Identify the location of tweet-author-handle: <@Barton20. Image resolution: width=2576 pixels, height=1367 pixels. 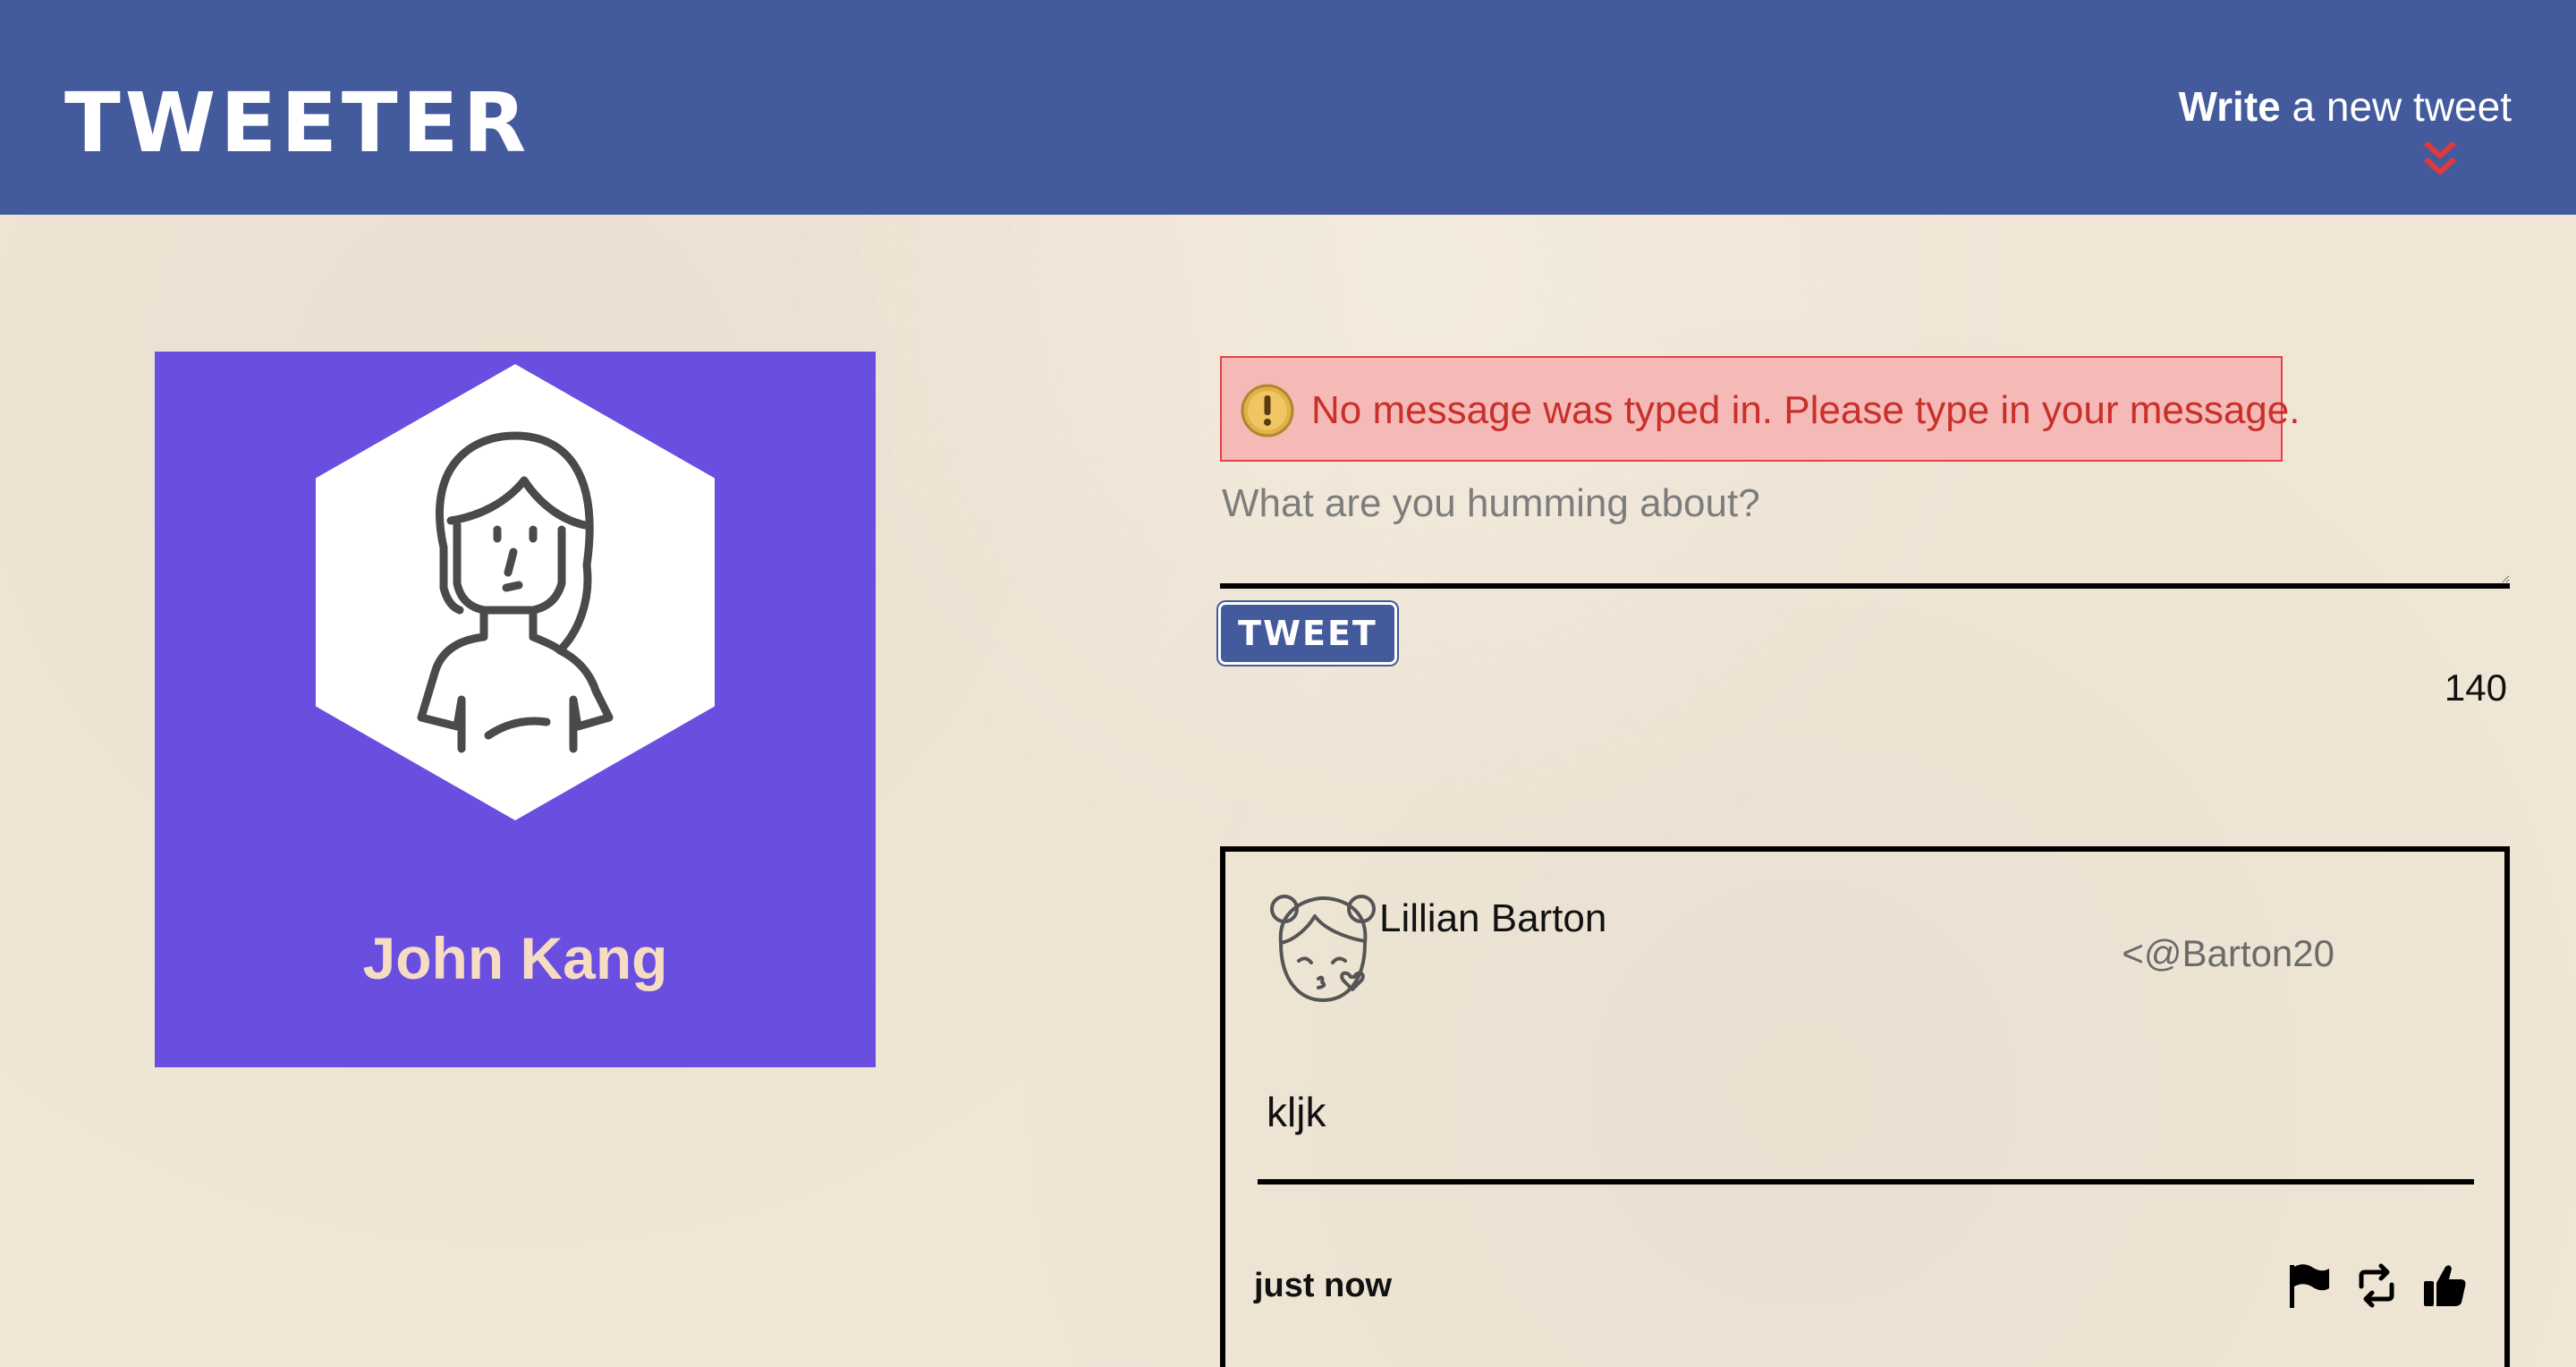
(2228, 953).